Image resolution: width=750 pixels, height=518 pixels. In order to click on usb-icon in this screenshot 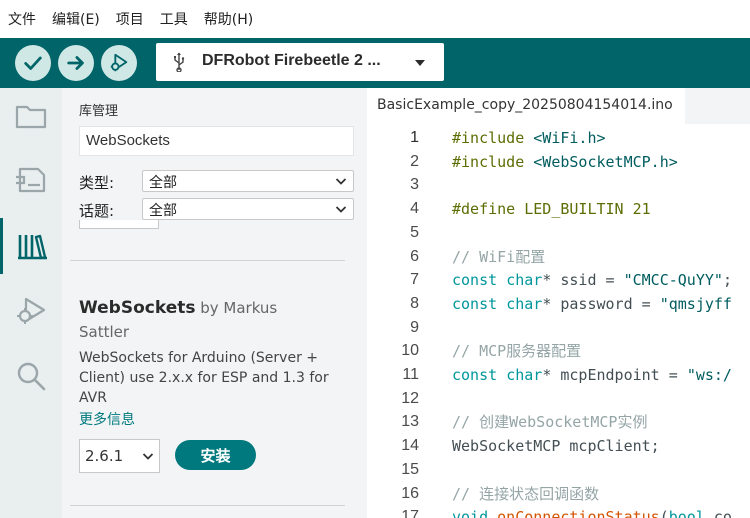, I will do `click(179, 62)`.